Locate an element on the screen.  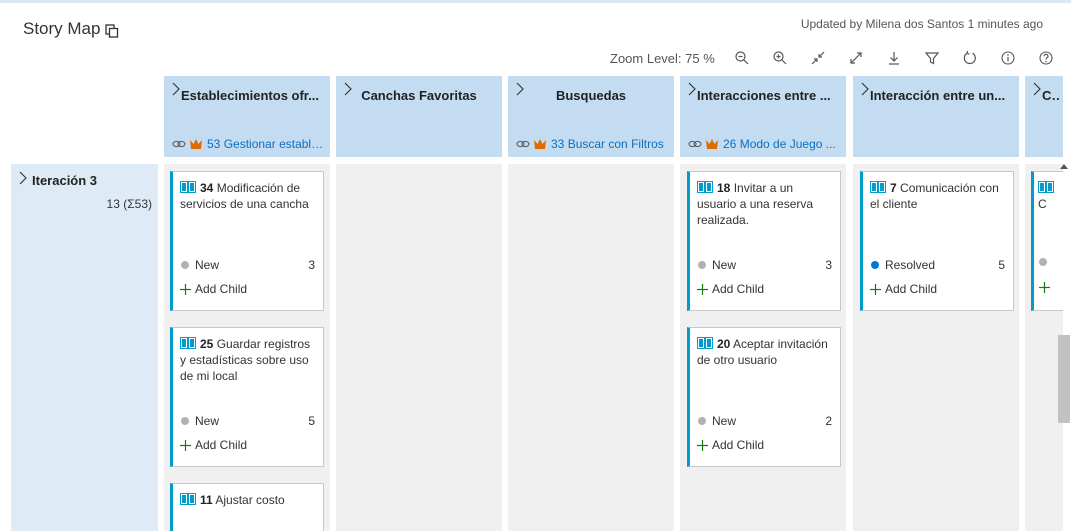
card-state: Resolved is located at coordinates (903, 265).